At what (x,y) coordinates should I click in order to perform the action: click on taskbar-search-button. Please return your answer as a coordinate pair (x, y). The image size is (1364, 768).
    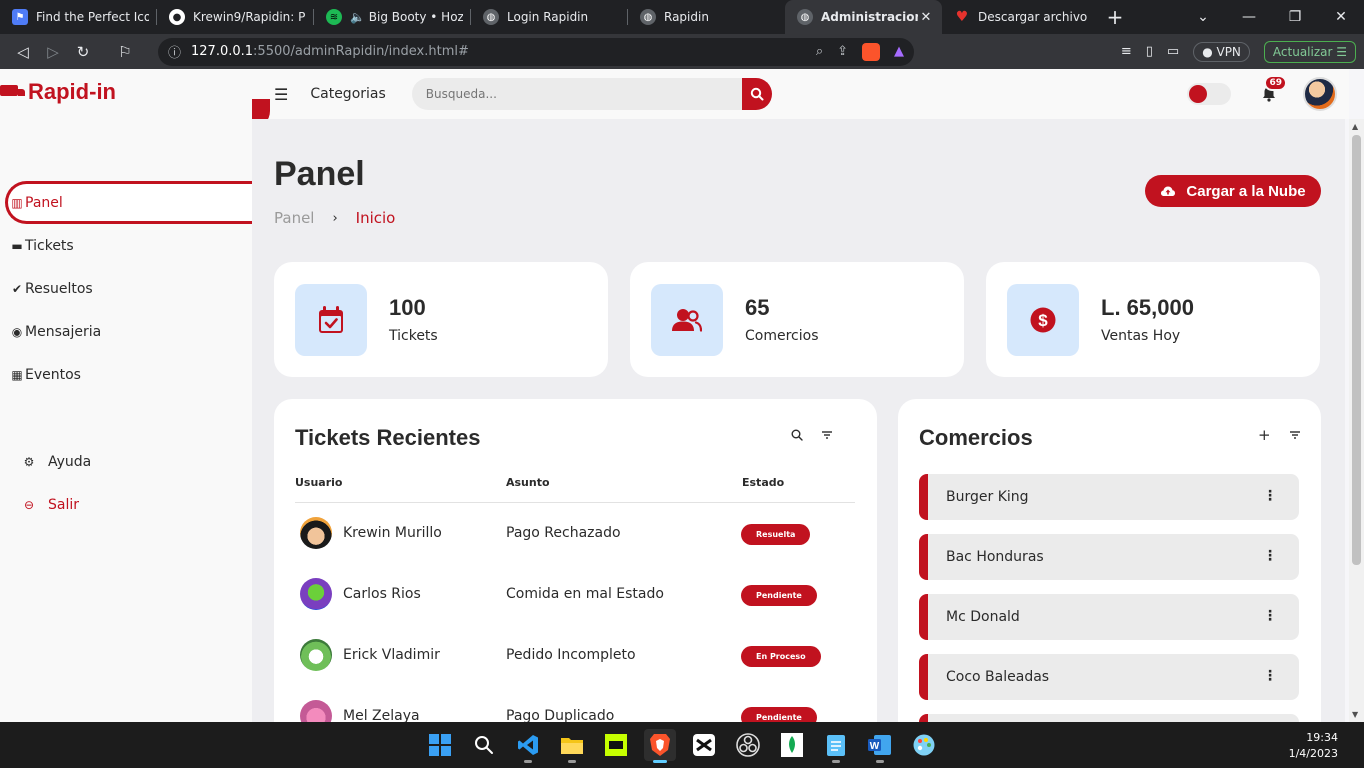
    Looking at the image, I should click on (484, 745).